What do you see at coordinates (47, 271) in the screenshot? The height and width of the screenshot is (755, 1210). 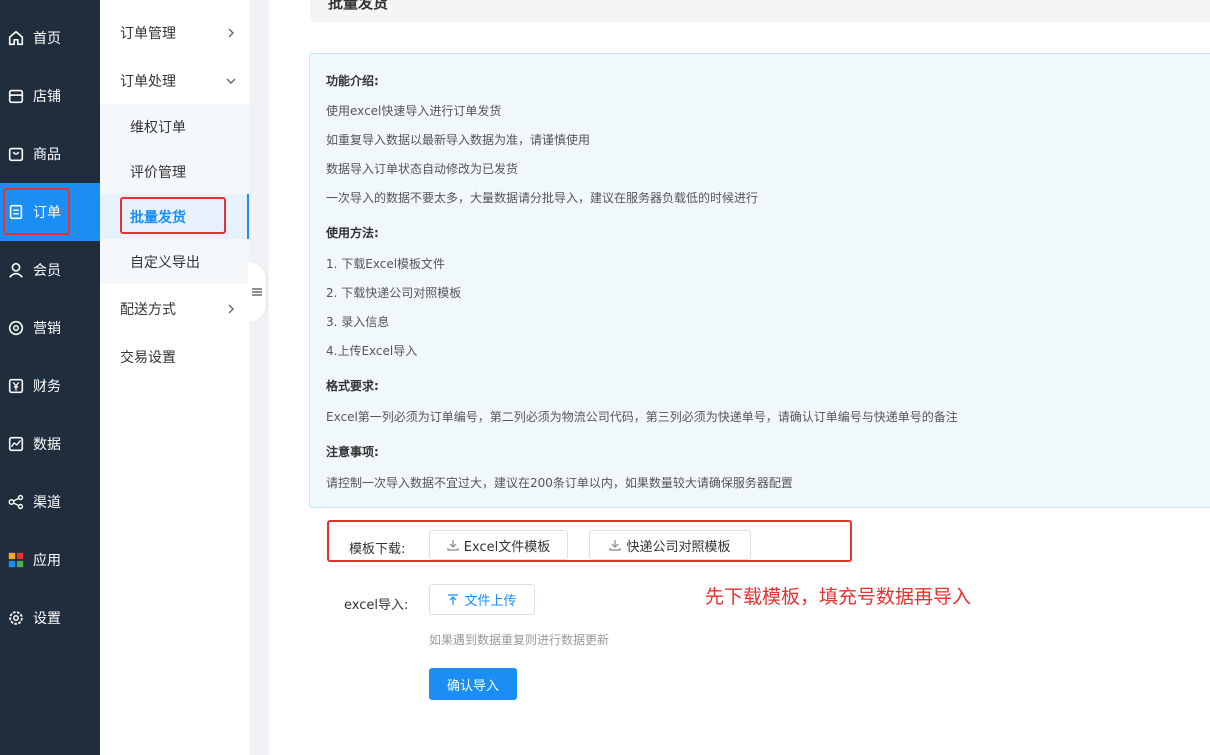 I see `nav-label: 会员` at bounding box center [47, 271].